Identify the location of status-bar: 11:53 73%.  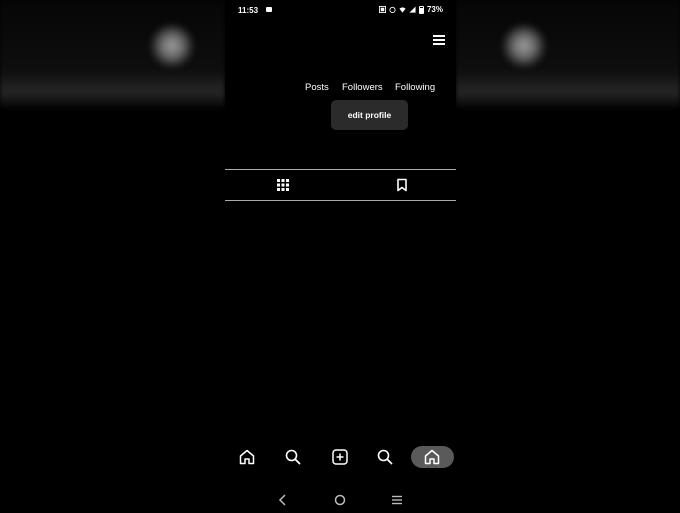
(340, 10).